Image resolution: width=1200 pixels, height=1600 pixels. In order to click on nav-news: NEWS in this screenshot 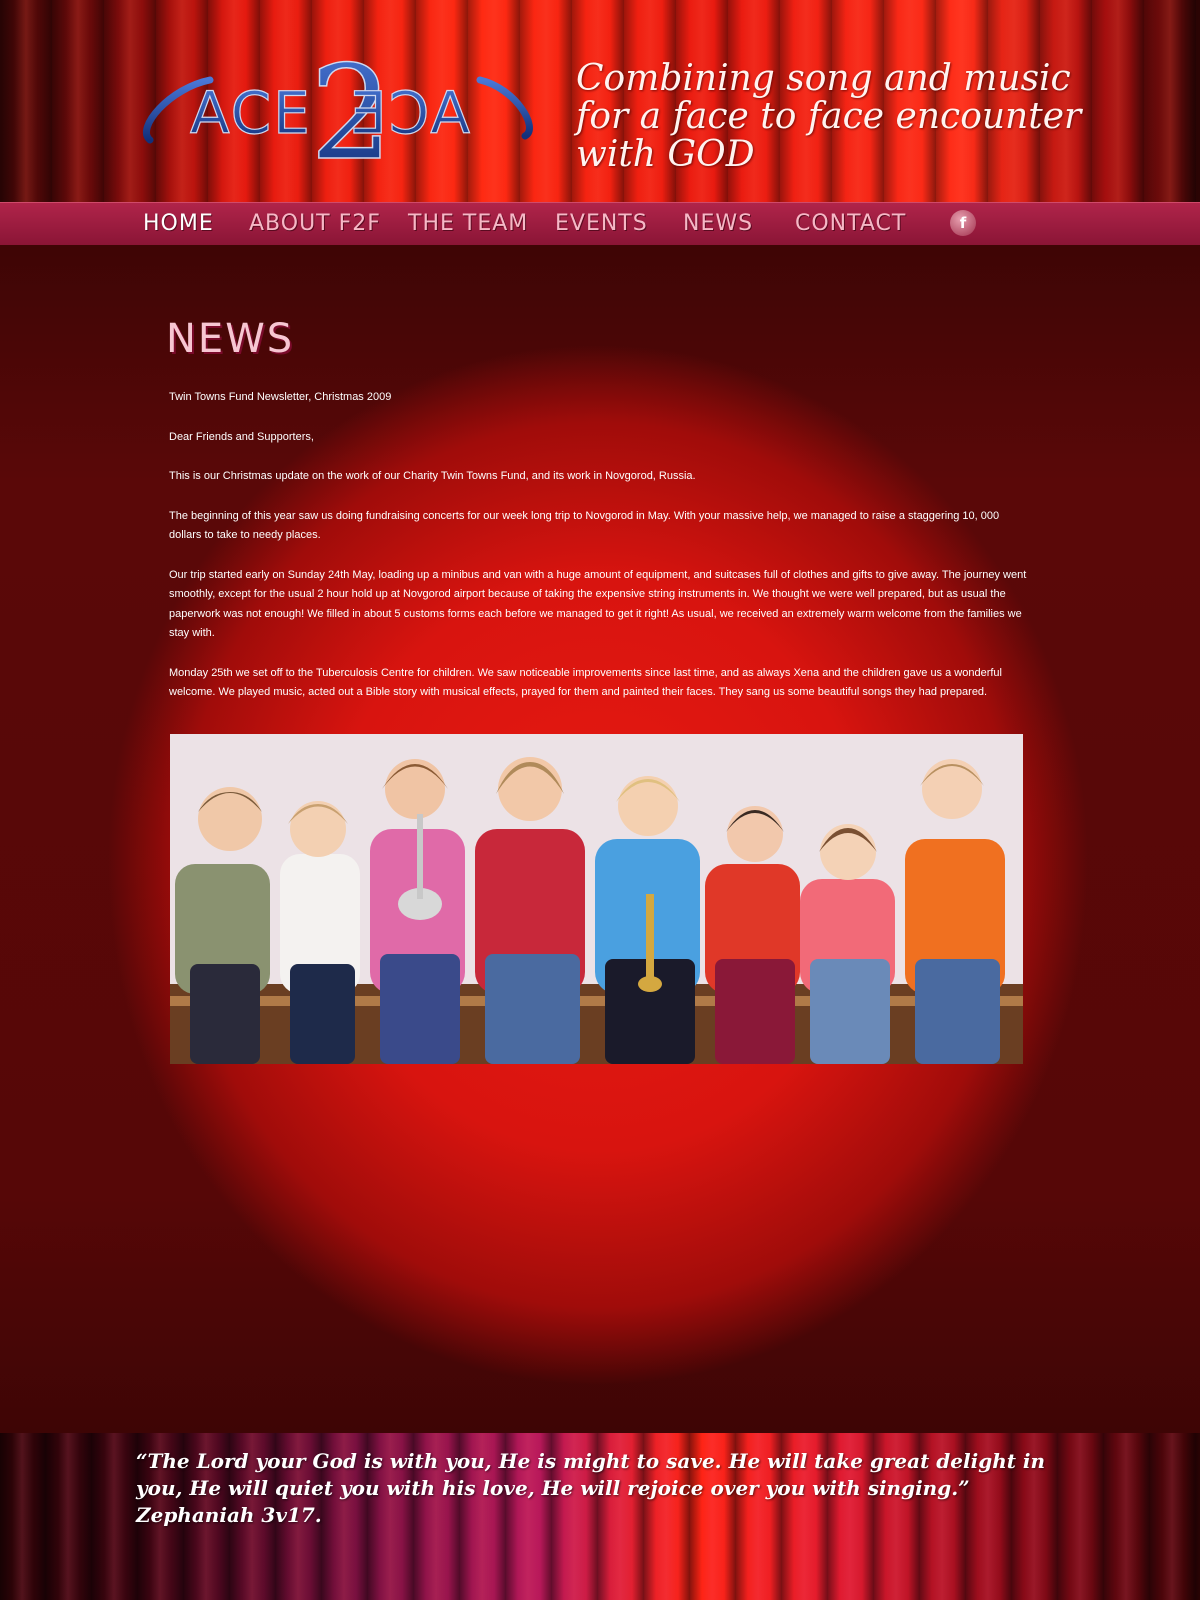, I will do `click(718, 223)`.